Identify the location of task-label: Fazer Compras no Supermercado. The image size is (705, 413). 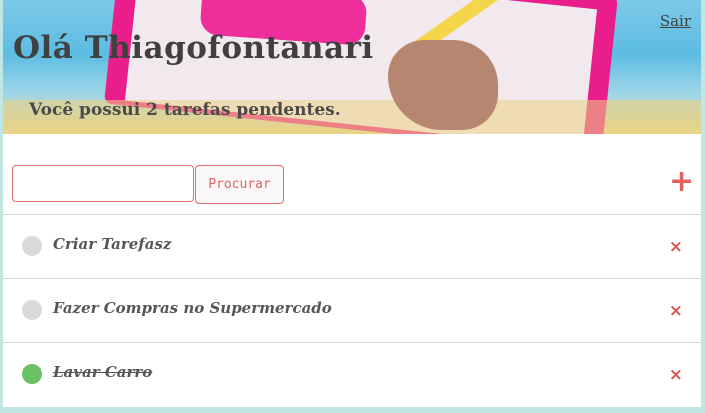
(192, 308).